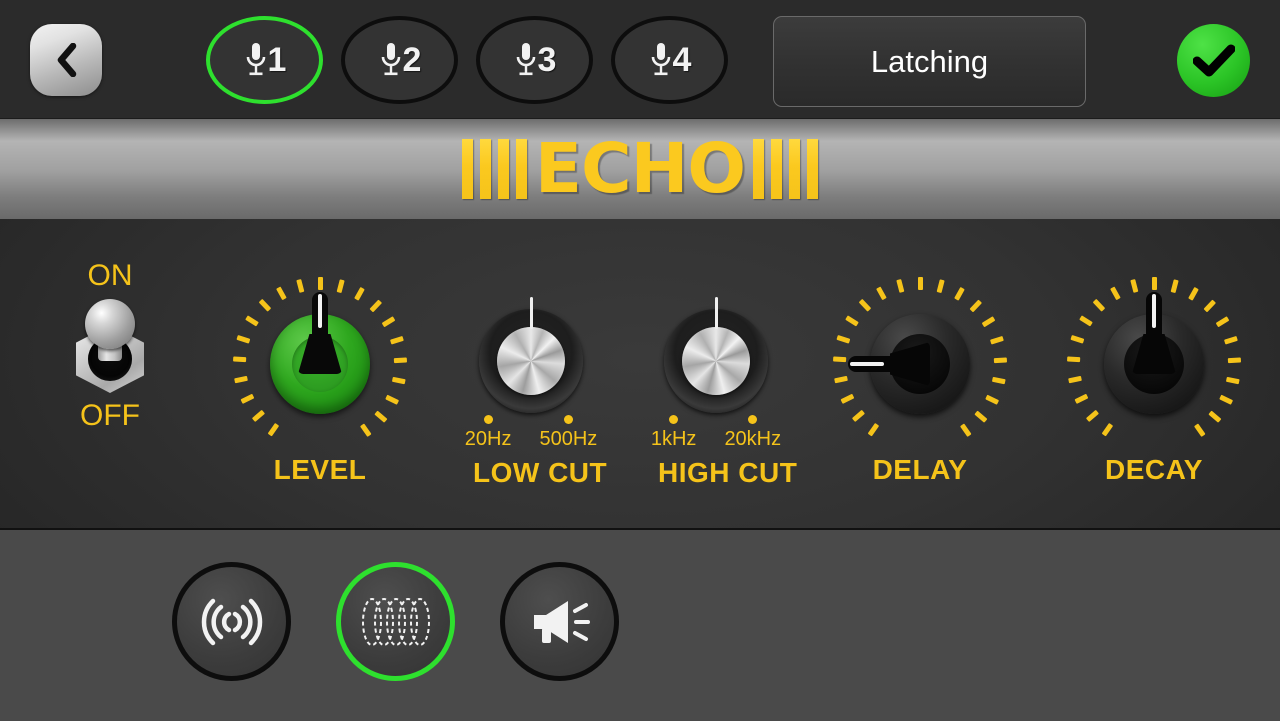 The height and width of the screenshot is (721, 1280). What do you see at coordinates (277, 59) in the screenshot?
I see `mic-tab-label: 1` at bounding box center [277, 59].